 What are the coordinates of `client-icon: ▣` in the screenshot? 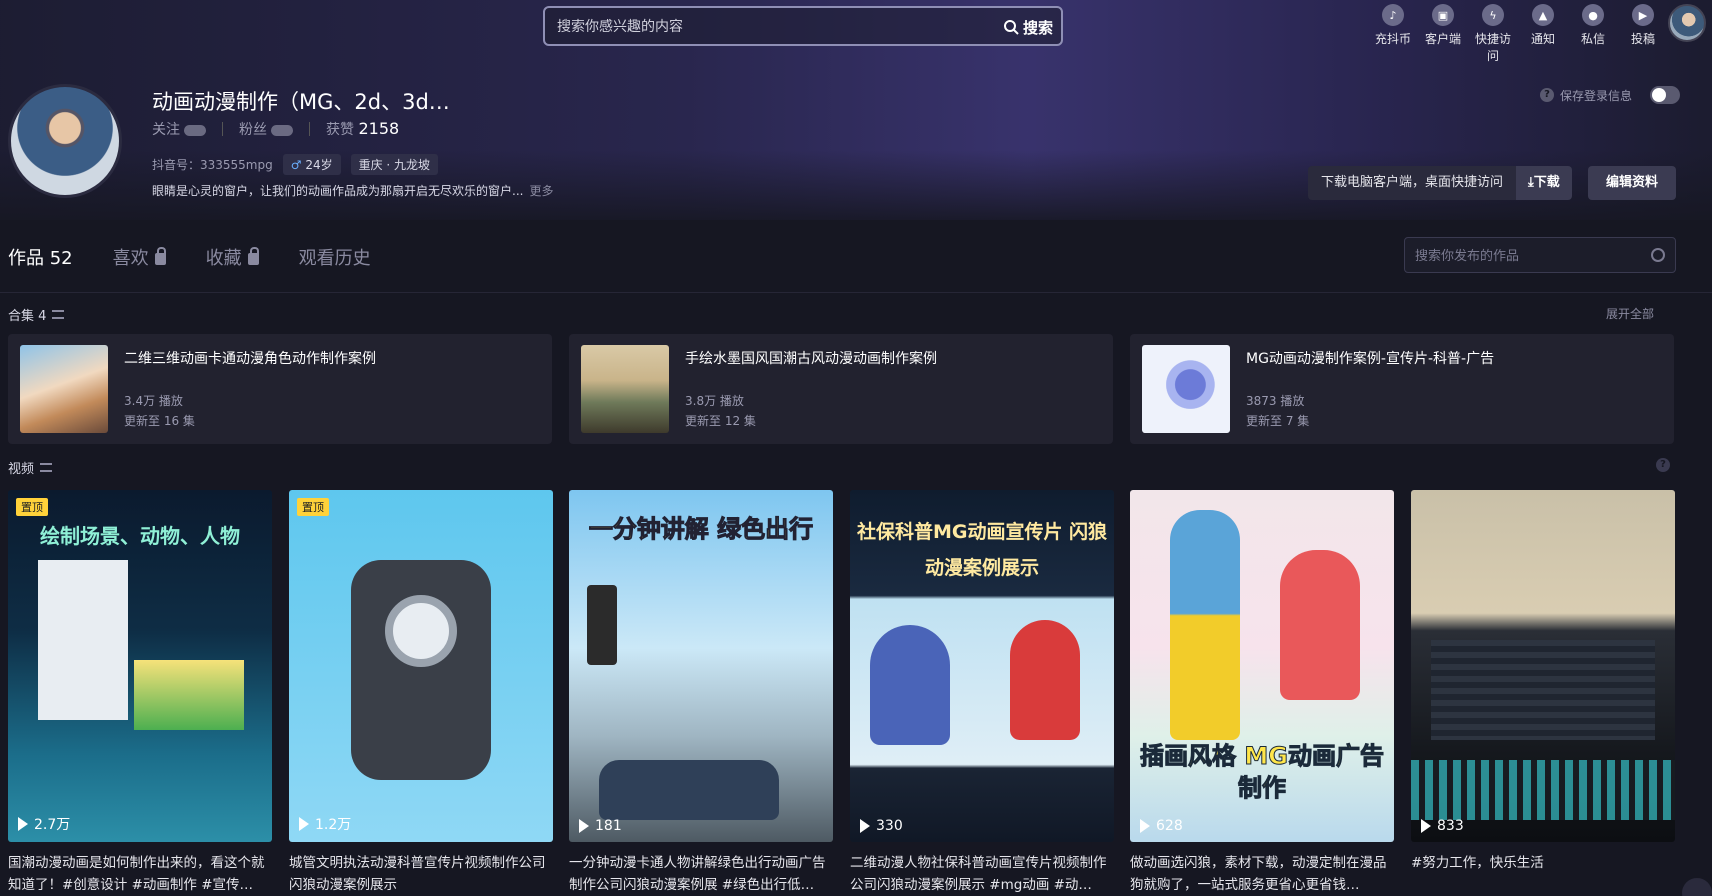 It's located at (1443, 15).